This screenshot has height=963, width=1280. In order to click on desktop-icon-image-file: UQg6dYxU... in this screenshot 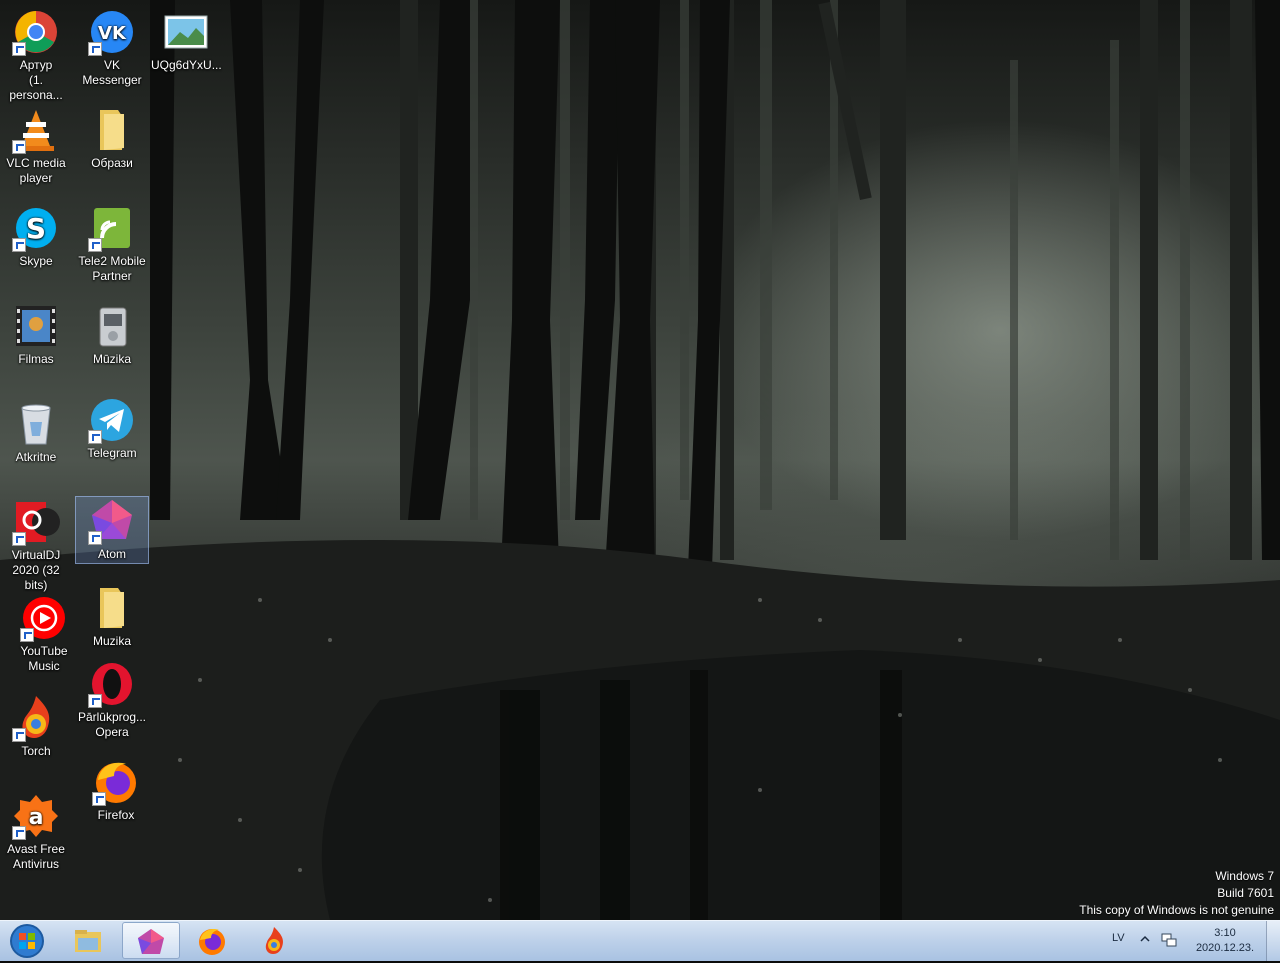, I will do `click(186, 40)`.